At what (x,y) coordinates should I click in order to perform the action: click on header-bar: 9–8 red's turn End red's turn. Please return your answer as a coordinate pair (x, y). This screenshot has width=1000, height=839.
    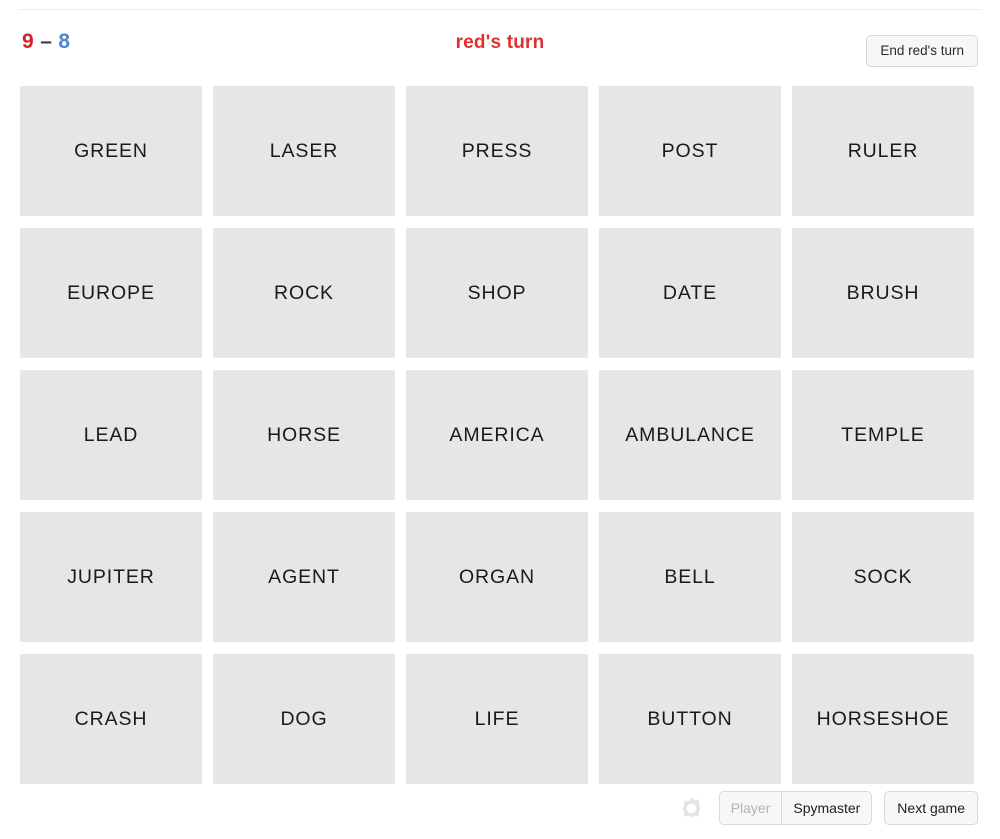
    Looking at the image, I should click on (500, 51).